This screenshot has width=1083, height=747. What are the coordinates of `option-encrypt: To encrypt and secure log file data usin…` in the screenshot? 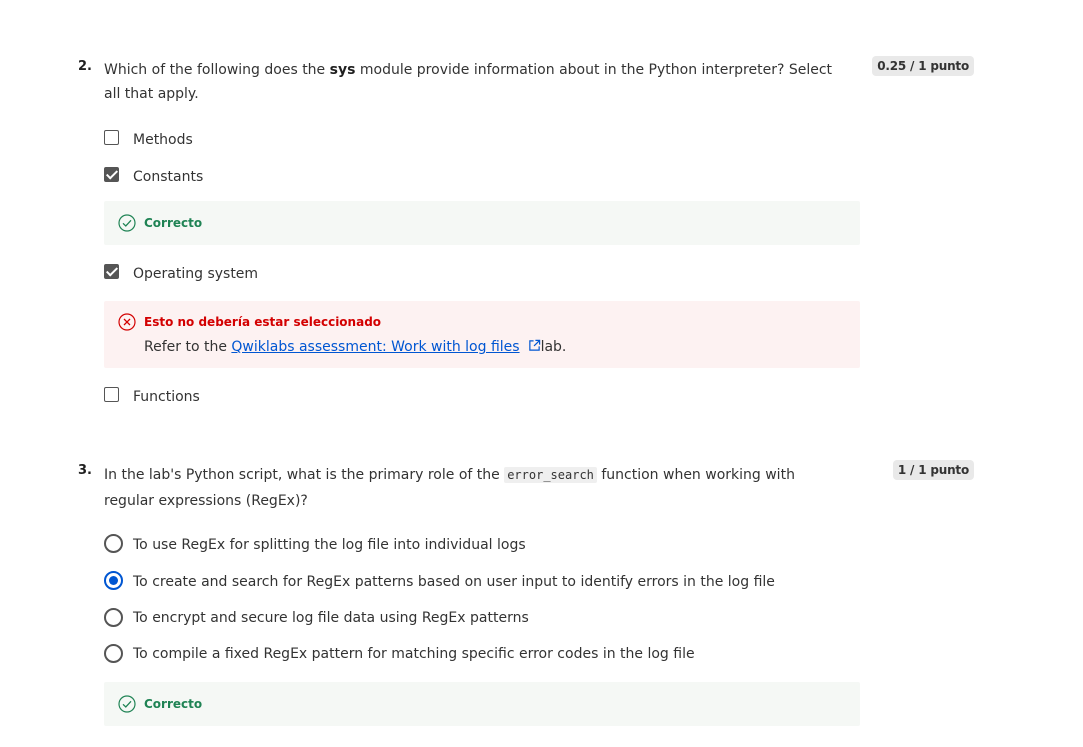 It's located at (541, 618).